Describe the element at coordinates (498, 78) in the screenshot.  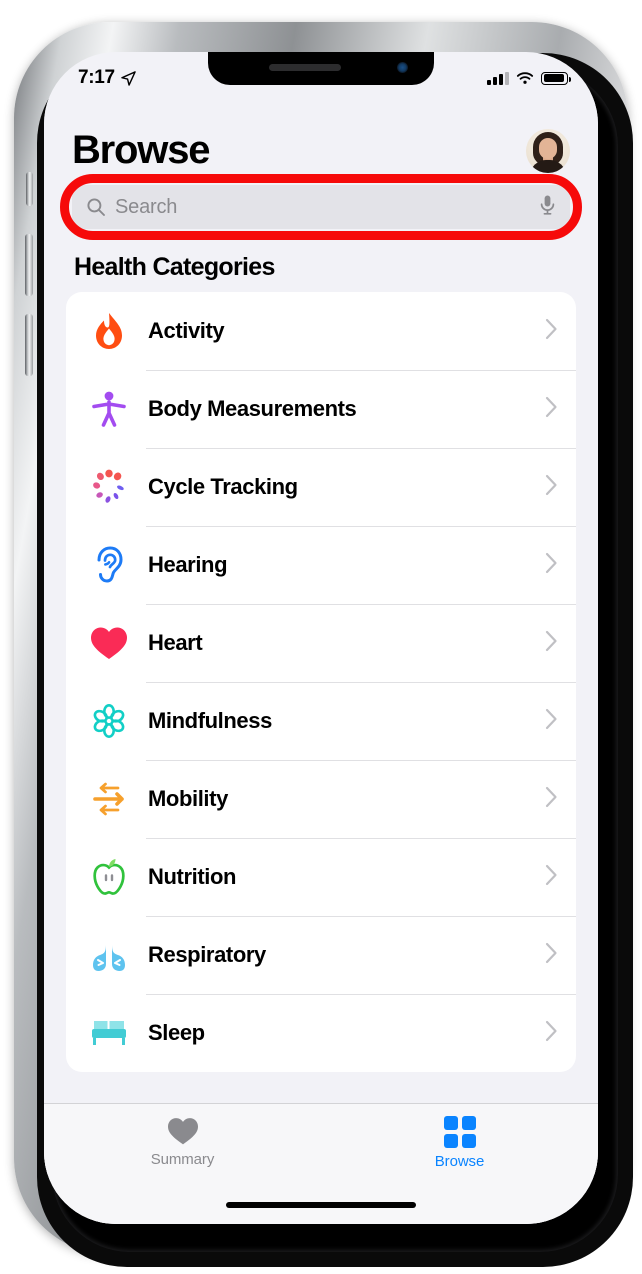
I see `cellular-signal-icon` at that location.